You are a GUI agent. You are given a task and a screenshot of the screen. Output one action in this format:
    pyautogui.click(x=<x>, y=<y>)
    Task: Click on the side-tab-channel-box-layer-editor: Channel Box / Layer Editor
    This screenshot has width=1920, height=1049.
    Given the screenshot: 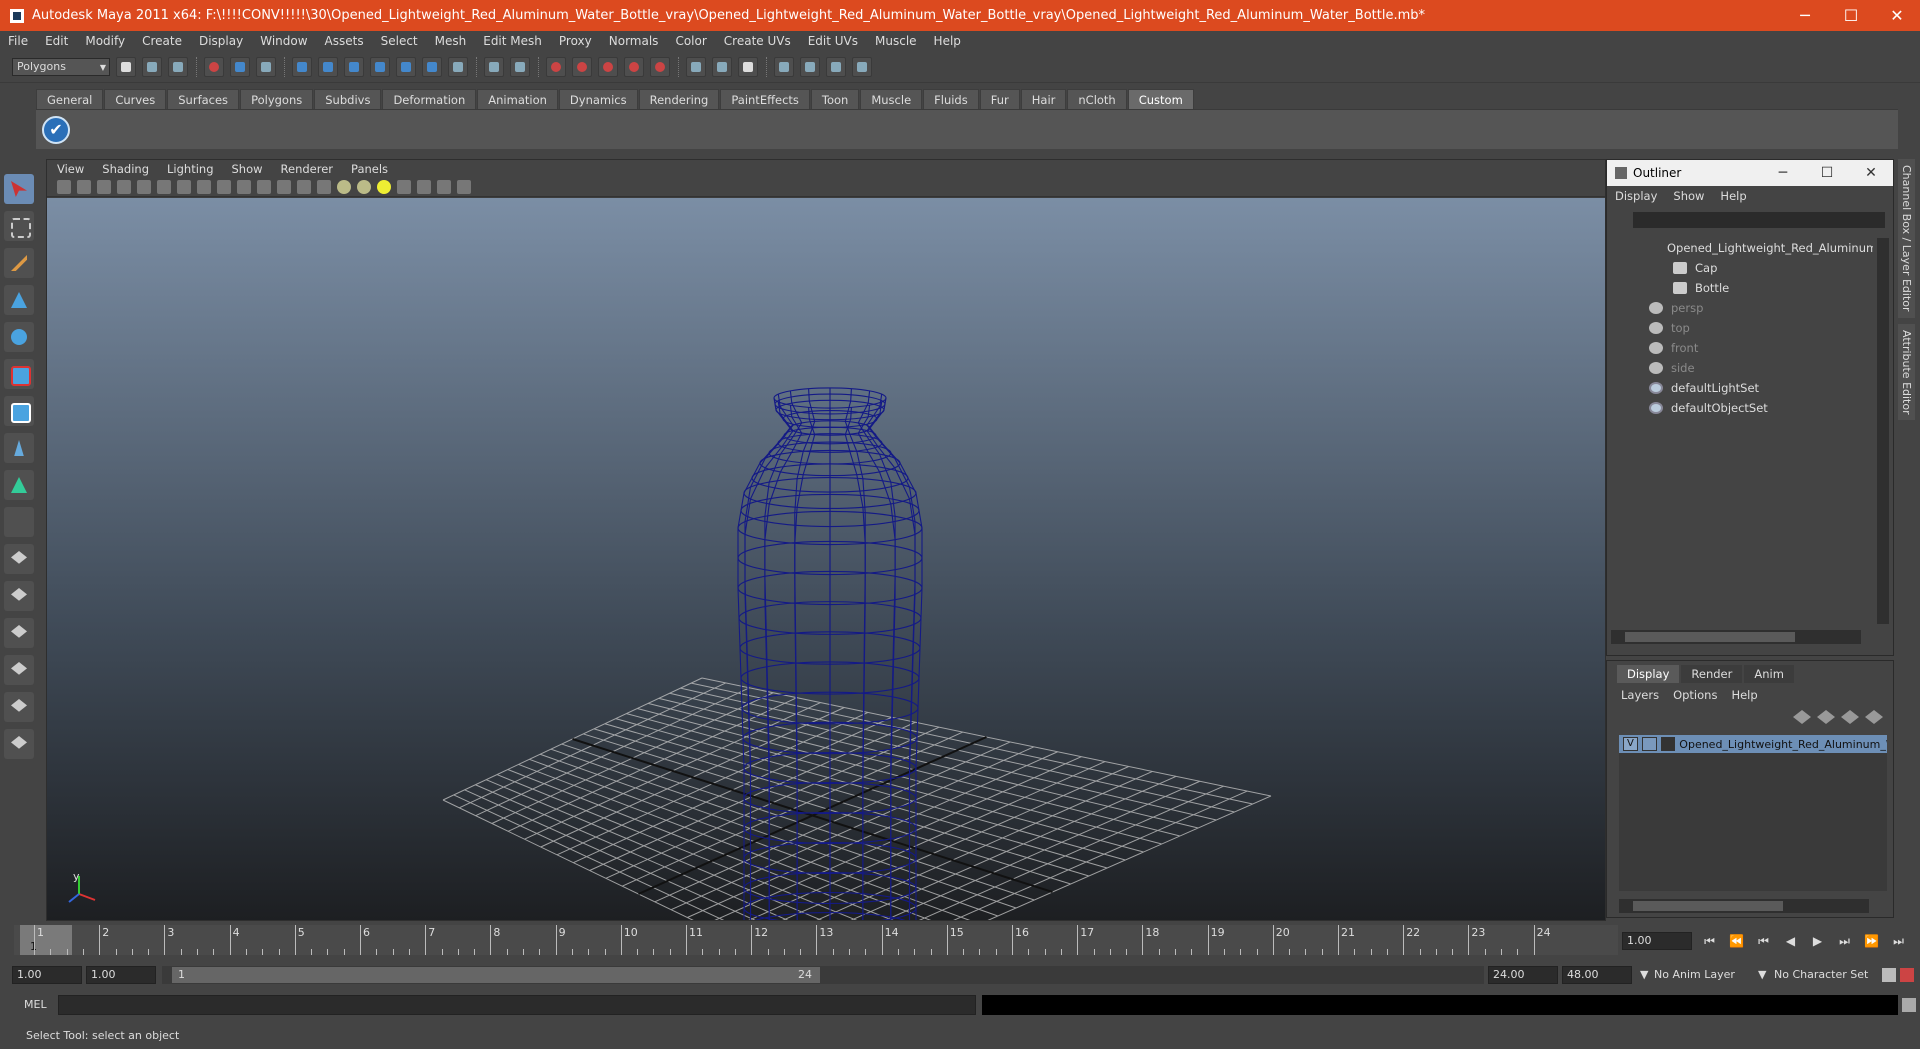 What is the action you would take?
    pyautogui.click(x=1906, y=238)
    